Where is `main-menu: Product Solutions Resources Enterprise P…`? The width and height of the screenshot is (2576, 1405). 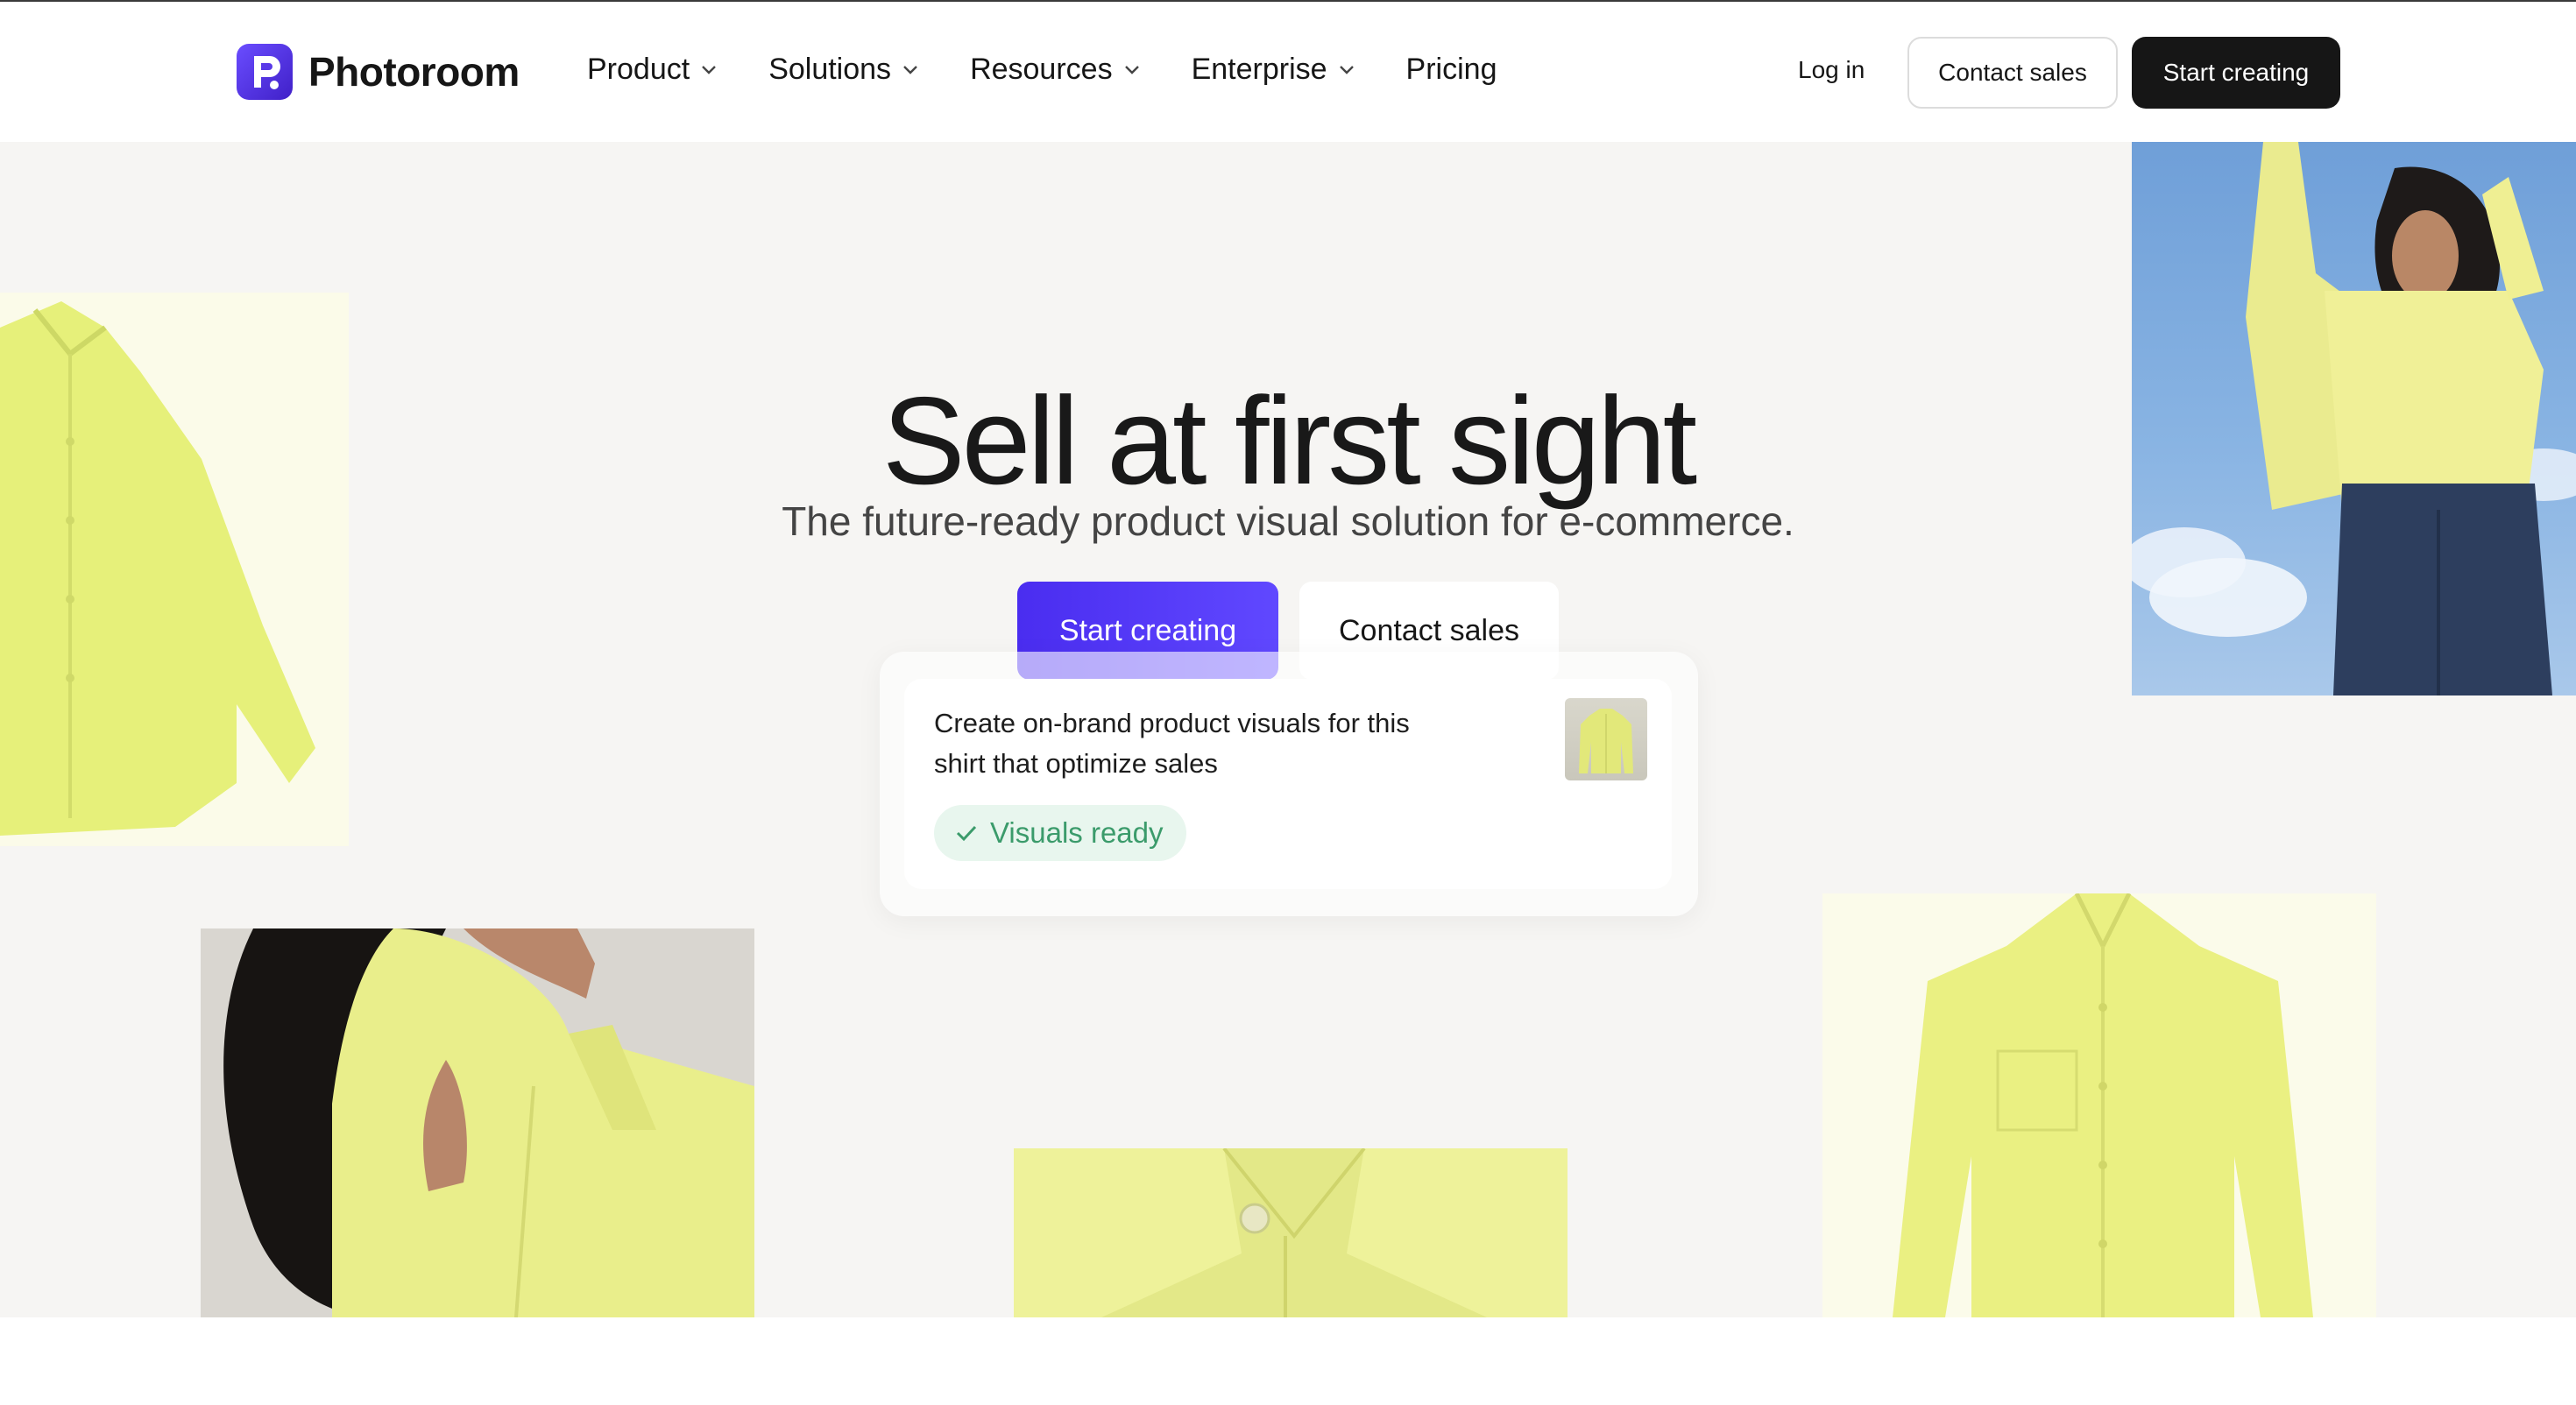 main-menu: Product Solutions Resources Enterprise P… is located at coordinates (1067, 70).